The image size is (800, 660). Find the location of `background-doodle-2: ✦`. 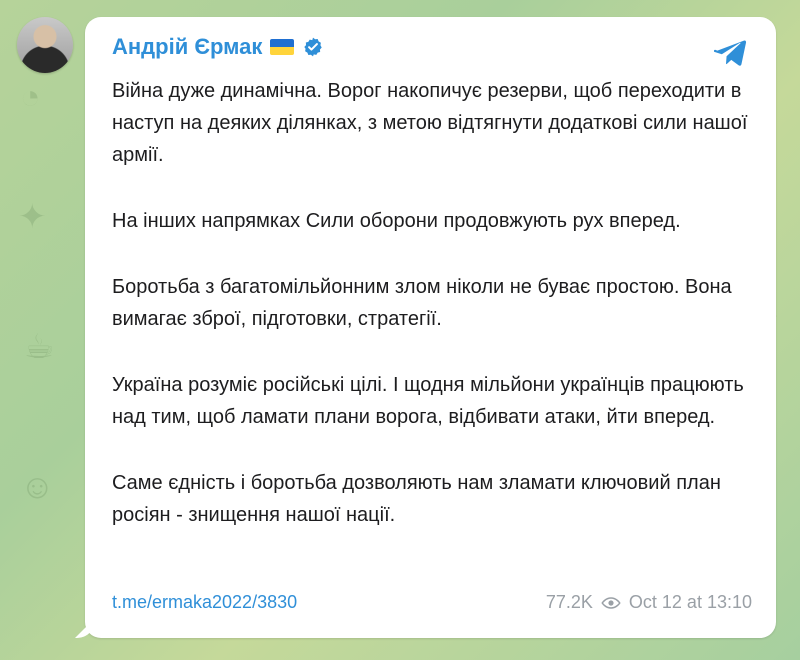

background-doodle-2: ✦ is located at coordinates (32, 217).